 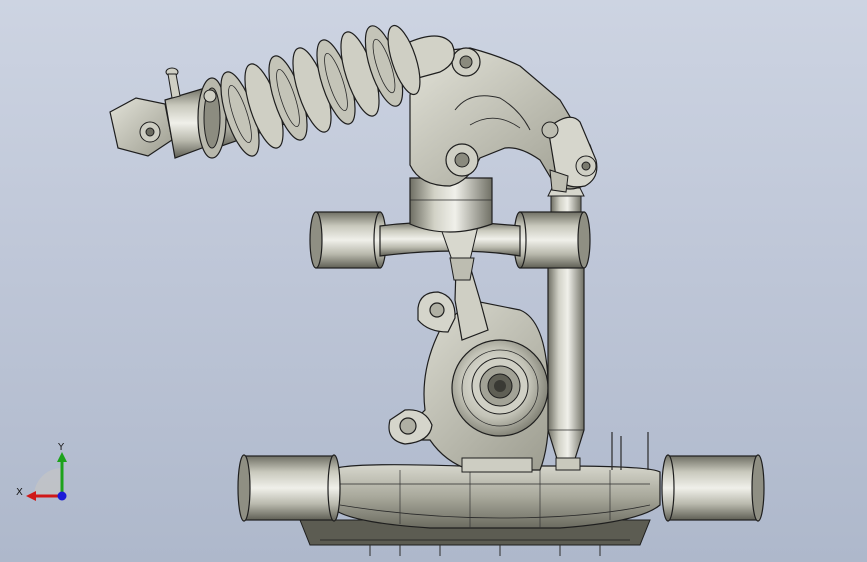 I want to click on y-axis-label: Y, so click(x=61, y=447).